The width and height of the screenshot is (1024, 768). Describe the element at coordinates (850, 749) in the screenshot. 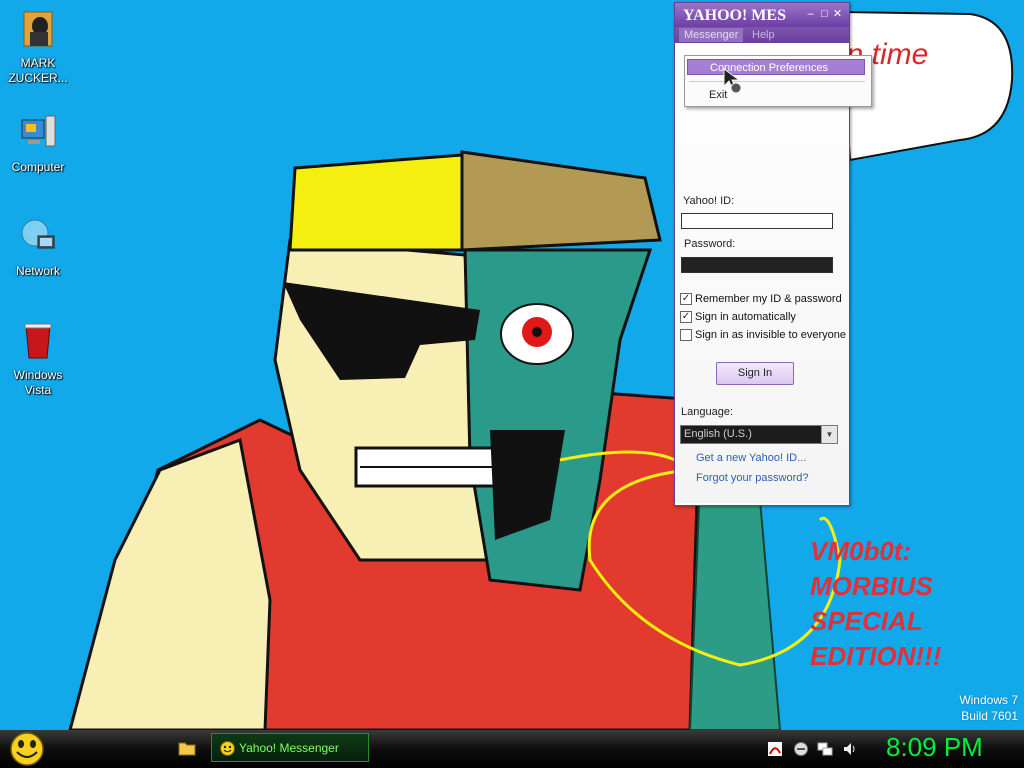

I see `volume-icon` at that location.